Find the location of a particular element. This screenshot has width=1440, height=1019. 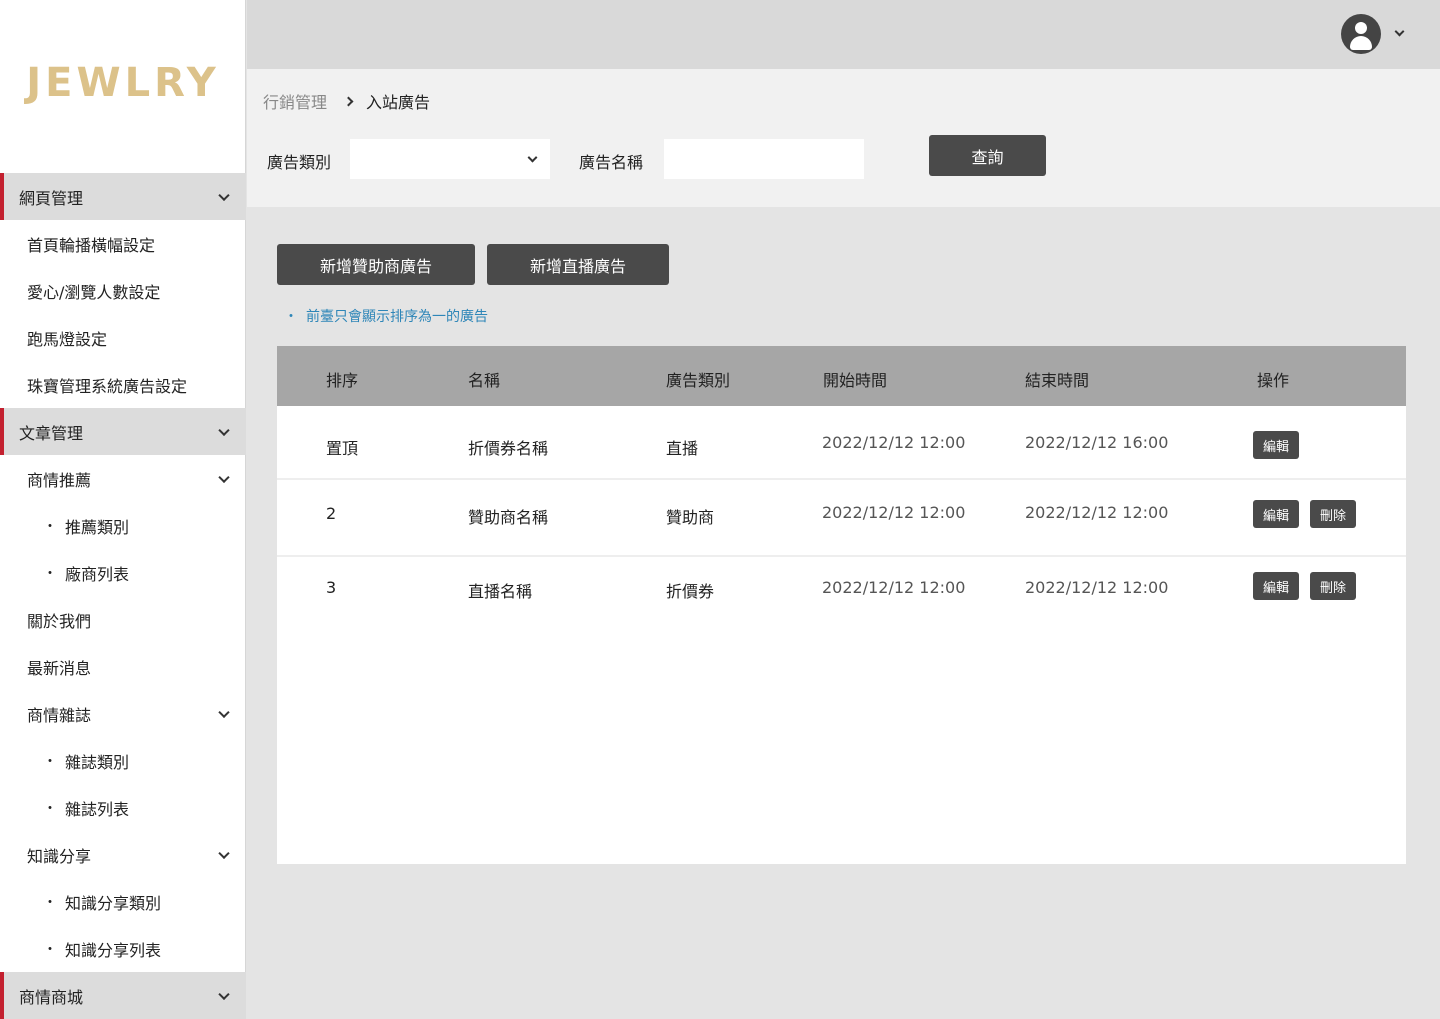

column-header-actions: 操作 is located at coordinates (1273, 380).